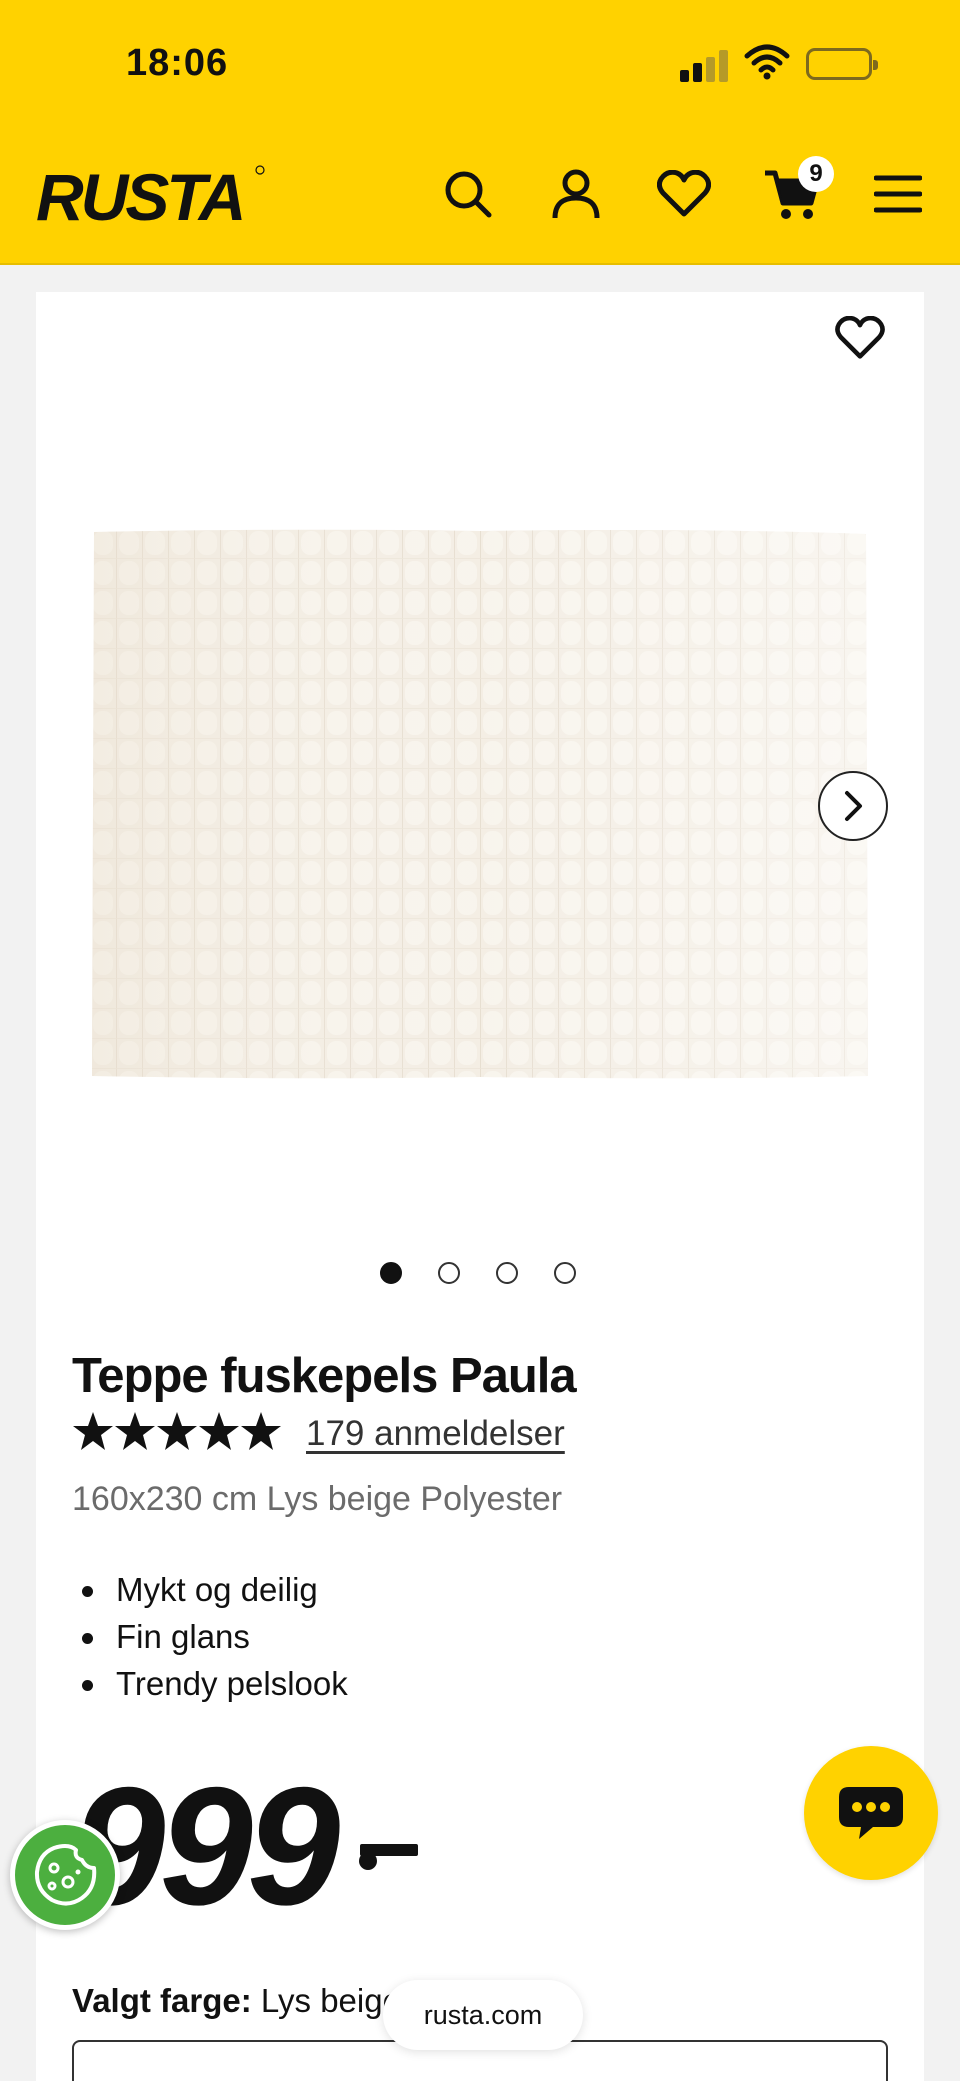  I want to click on selected-color-label: Valgt farge: Lys beige, so click(236, 2001).